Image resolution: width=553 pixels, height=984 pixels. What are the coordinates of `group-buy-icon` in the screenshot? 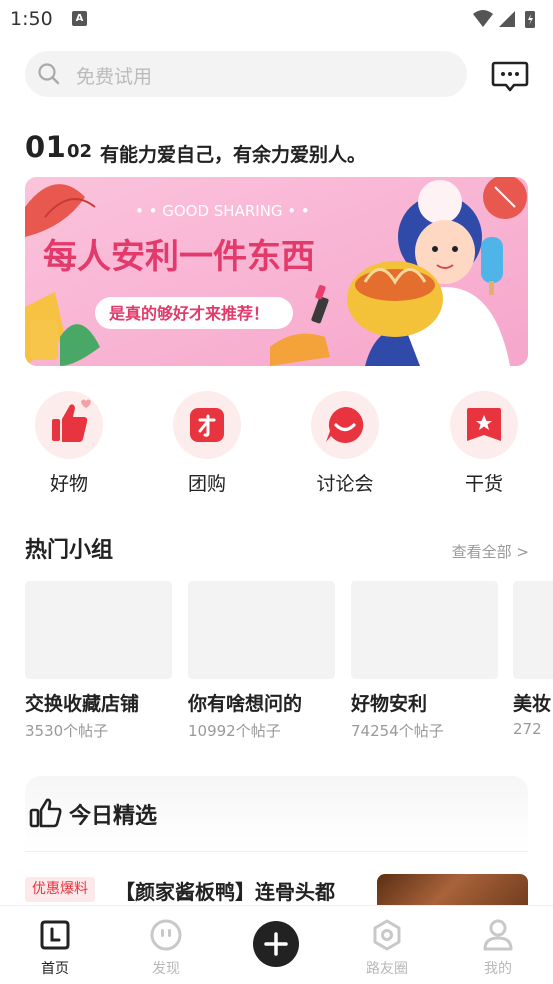 It's located at (207, 425).